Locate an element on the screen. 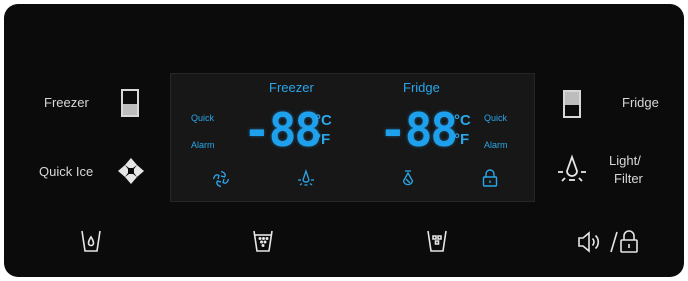 The image size is (688, 281). crushed-ice-glass-icon is located at coordinates (437, 241).